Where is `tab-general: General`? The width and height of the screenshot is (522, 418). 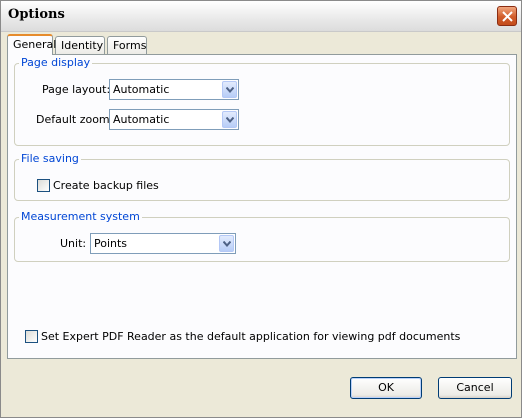 tab-general: General is located at coordinates (32, 44).